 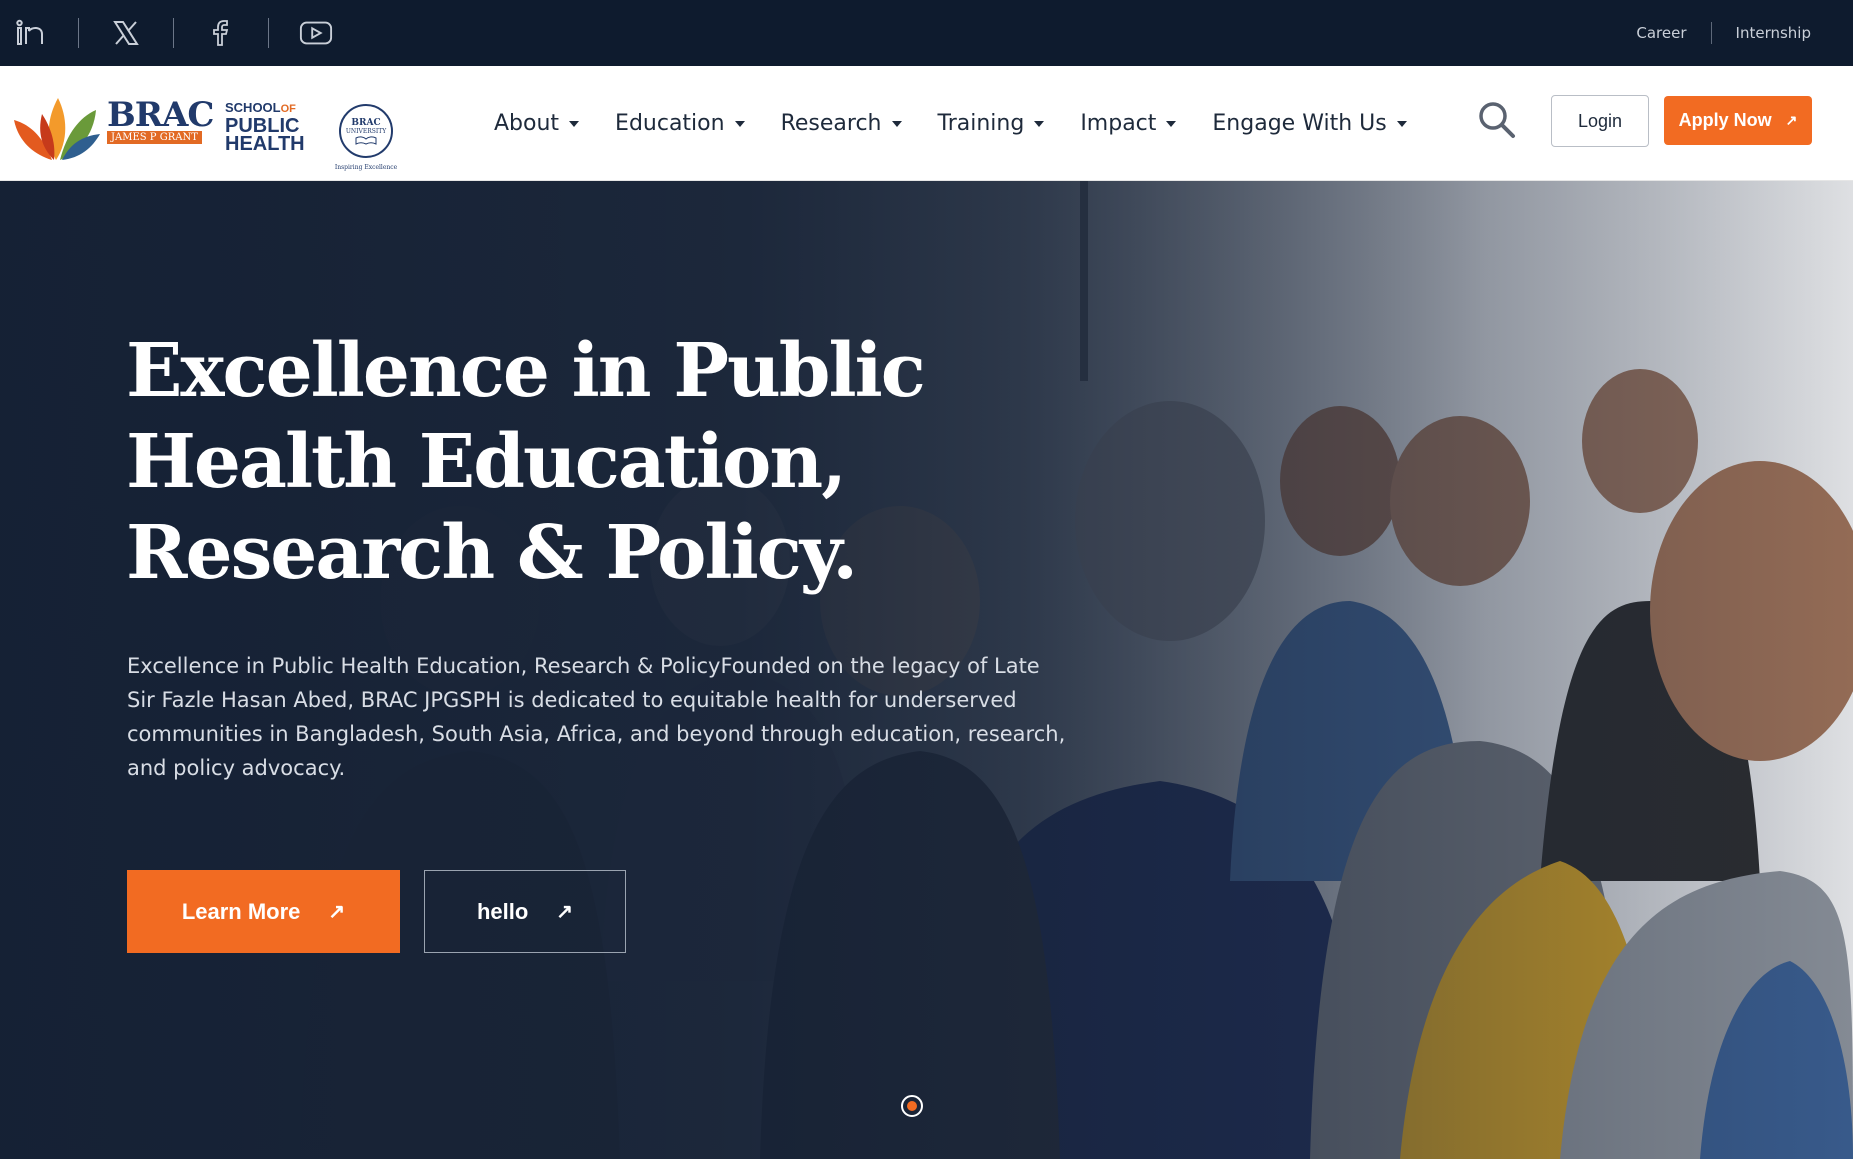 I want to click on learn-more-button: Learn More ↗, so click(x=263, y=911).